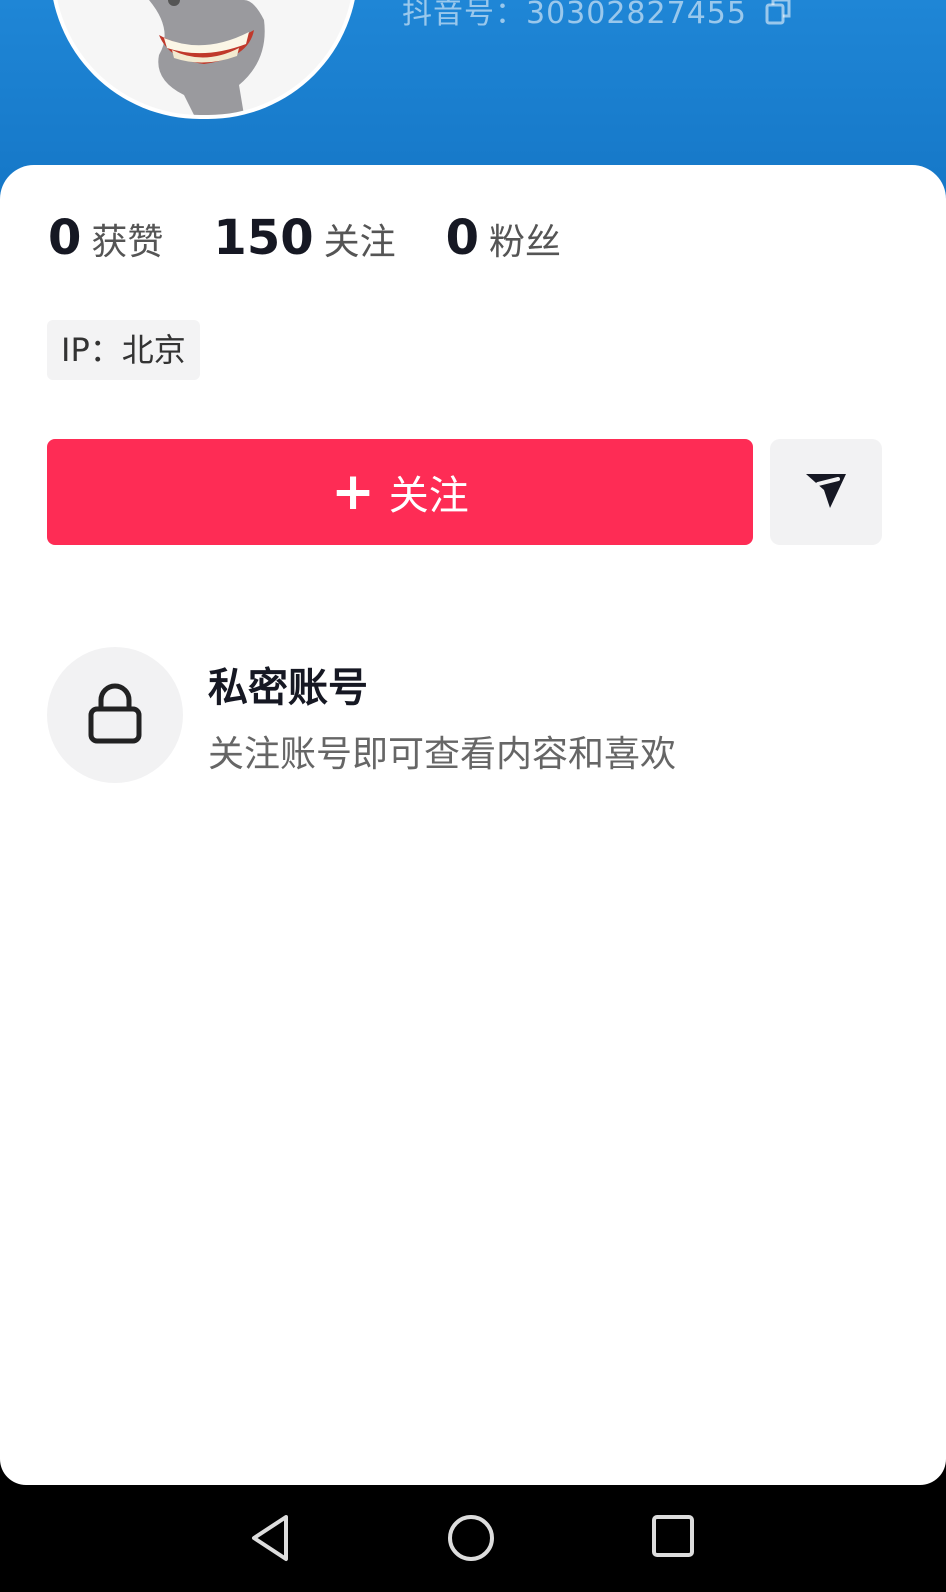  What do you see at coordinates (263, 238) in the screenshot?
I see `stat-following-count: 150` at bounding box center [263, 238].